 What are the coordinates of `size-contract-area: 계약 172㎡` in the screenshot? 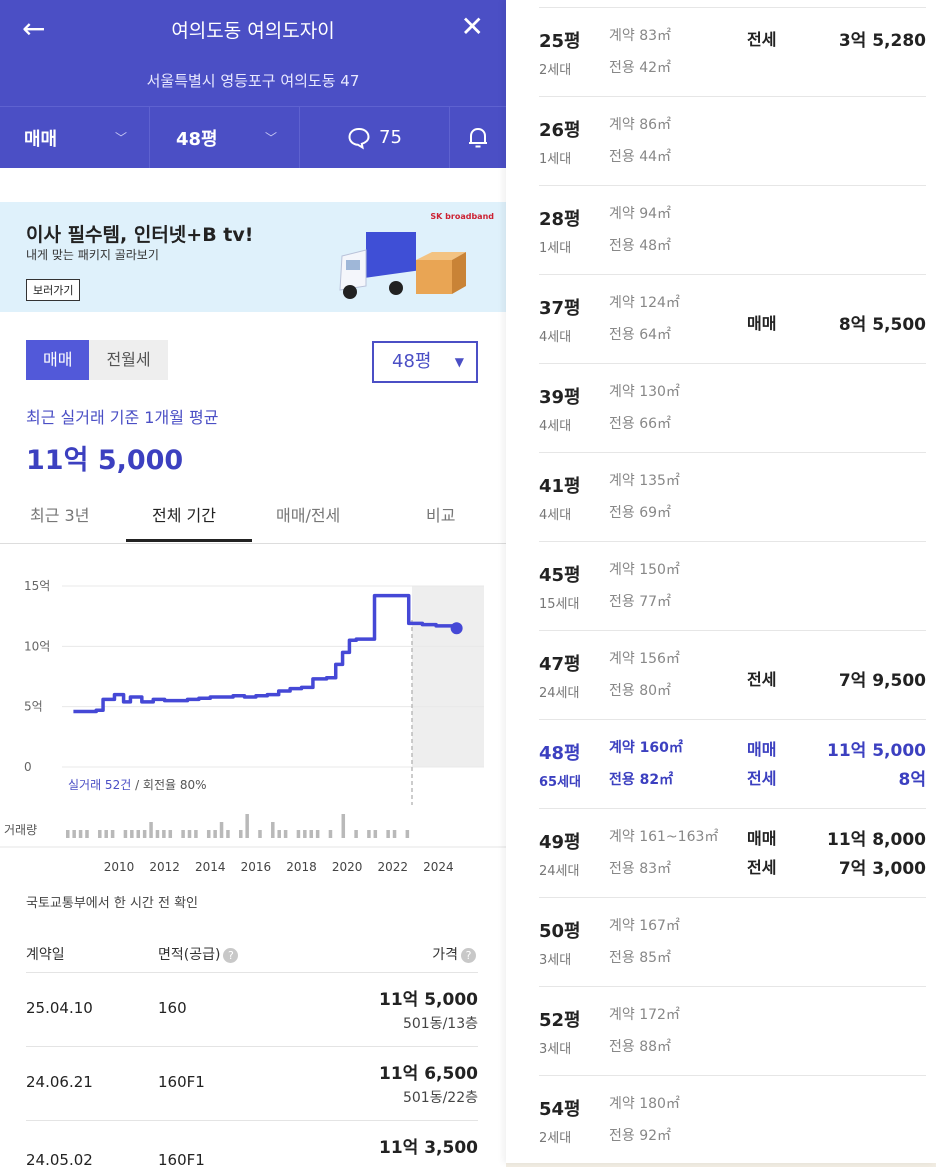 It's located at (644, 1015).